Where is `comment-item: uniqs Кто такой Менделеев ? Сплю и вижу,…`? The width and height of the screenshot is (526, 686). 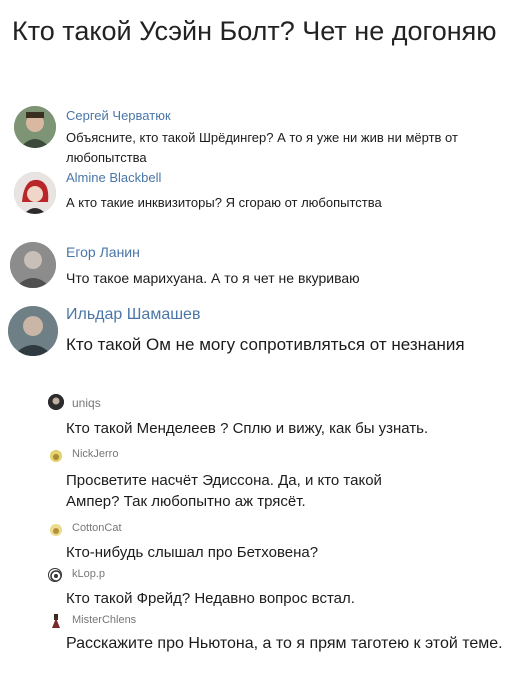
comment-item: uniqs Кто такой Менделеев ? Сплю и вижу,… is located at coordinates (263, 417).